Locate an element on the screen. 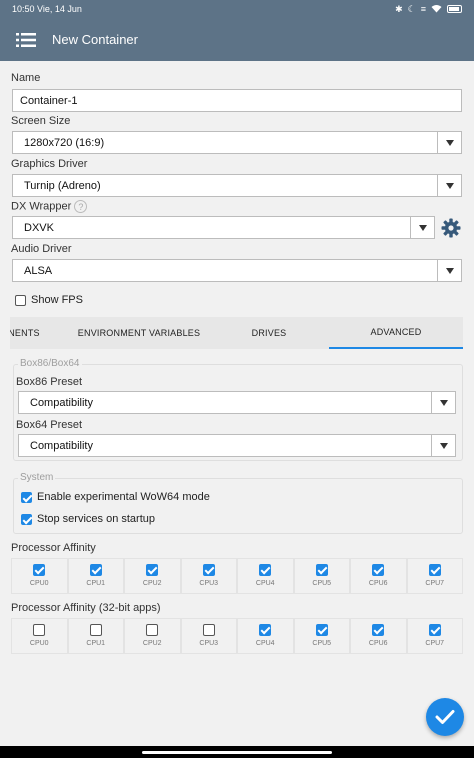 The image size is (474, 758). tab-label: DRIVES is located at coordinates (269, 333).